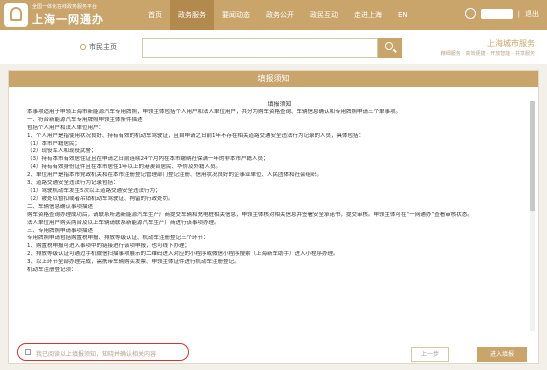 The image size is (547, 370). Describe the element at coordinates (403, 15) in the screenshot. I see `nav-item-english: EN` at that location.